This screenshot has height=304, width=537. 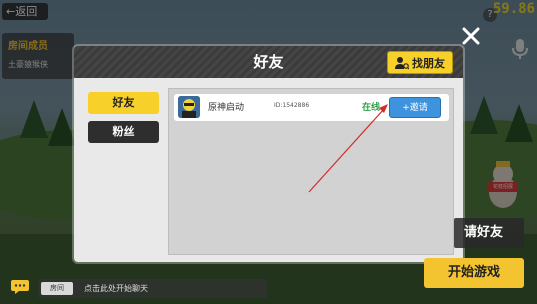 I want to click on friend-name: 原神启动, so click(x=226, y=108).